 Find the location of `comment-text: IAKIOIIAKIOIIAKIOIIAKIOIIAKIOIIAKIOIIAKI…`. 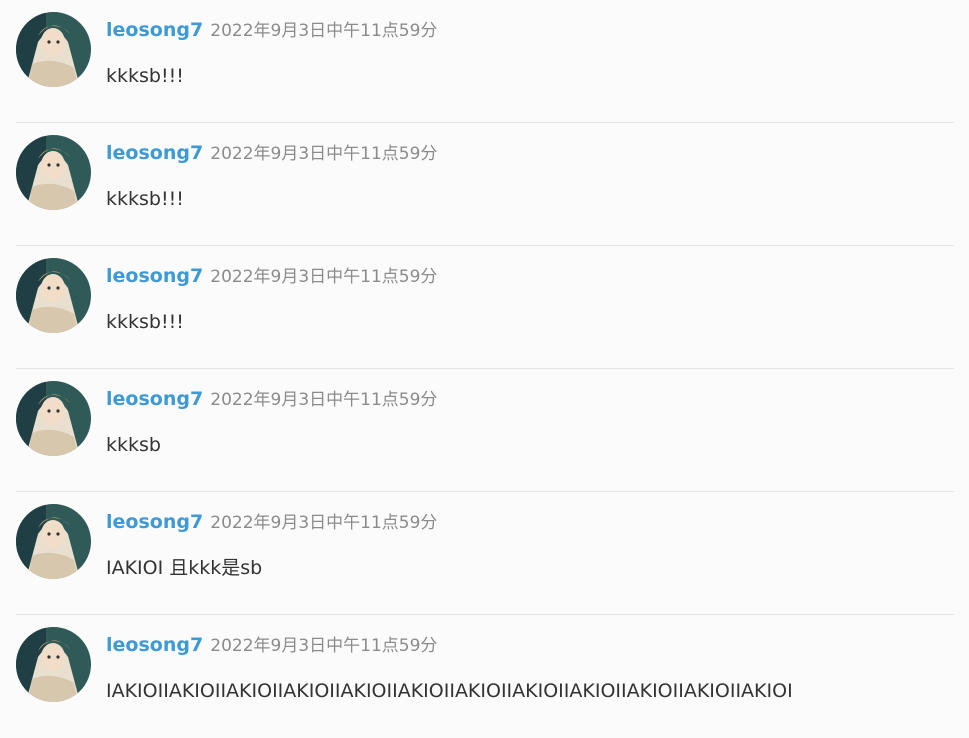

comment-text: IAKIOIIAKIOIIAKIOIIAKIOIIAKIOIIAKIOIIAKI… is located at coordinates (449, 691).